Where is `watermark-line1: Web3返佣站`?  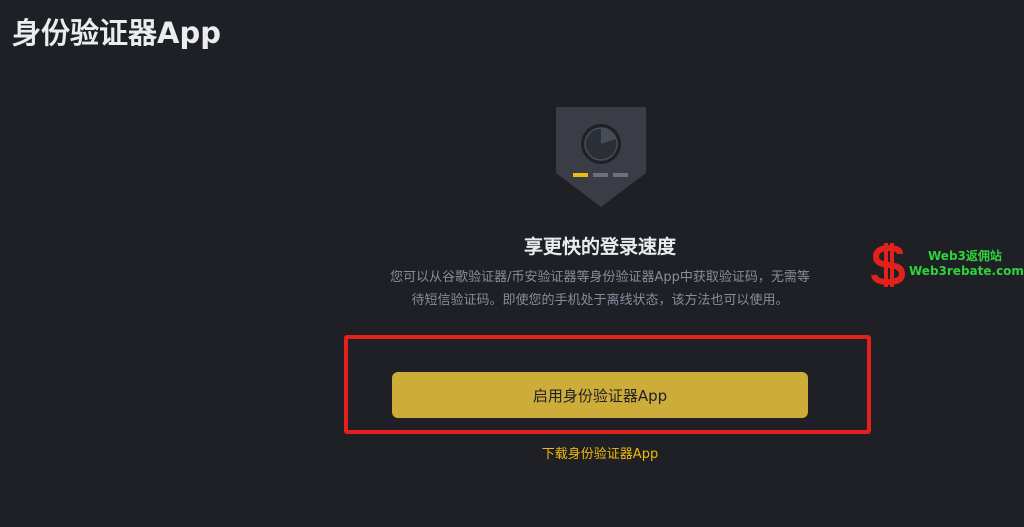
watermark-line1: Web3返佣站 is located at coordinates (965, 256).